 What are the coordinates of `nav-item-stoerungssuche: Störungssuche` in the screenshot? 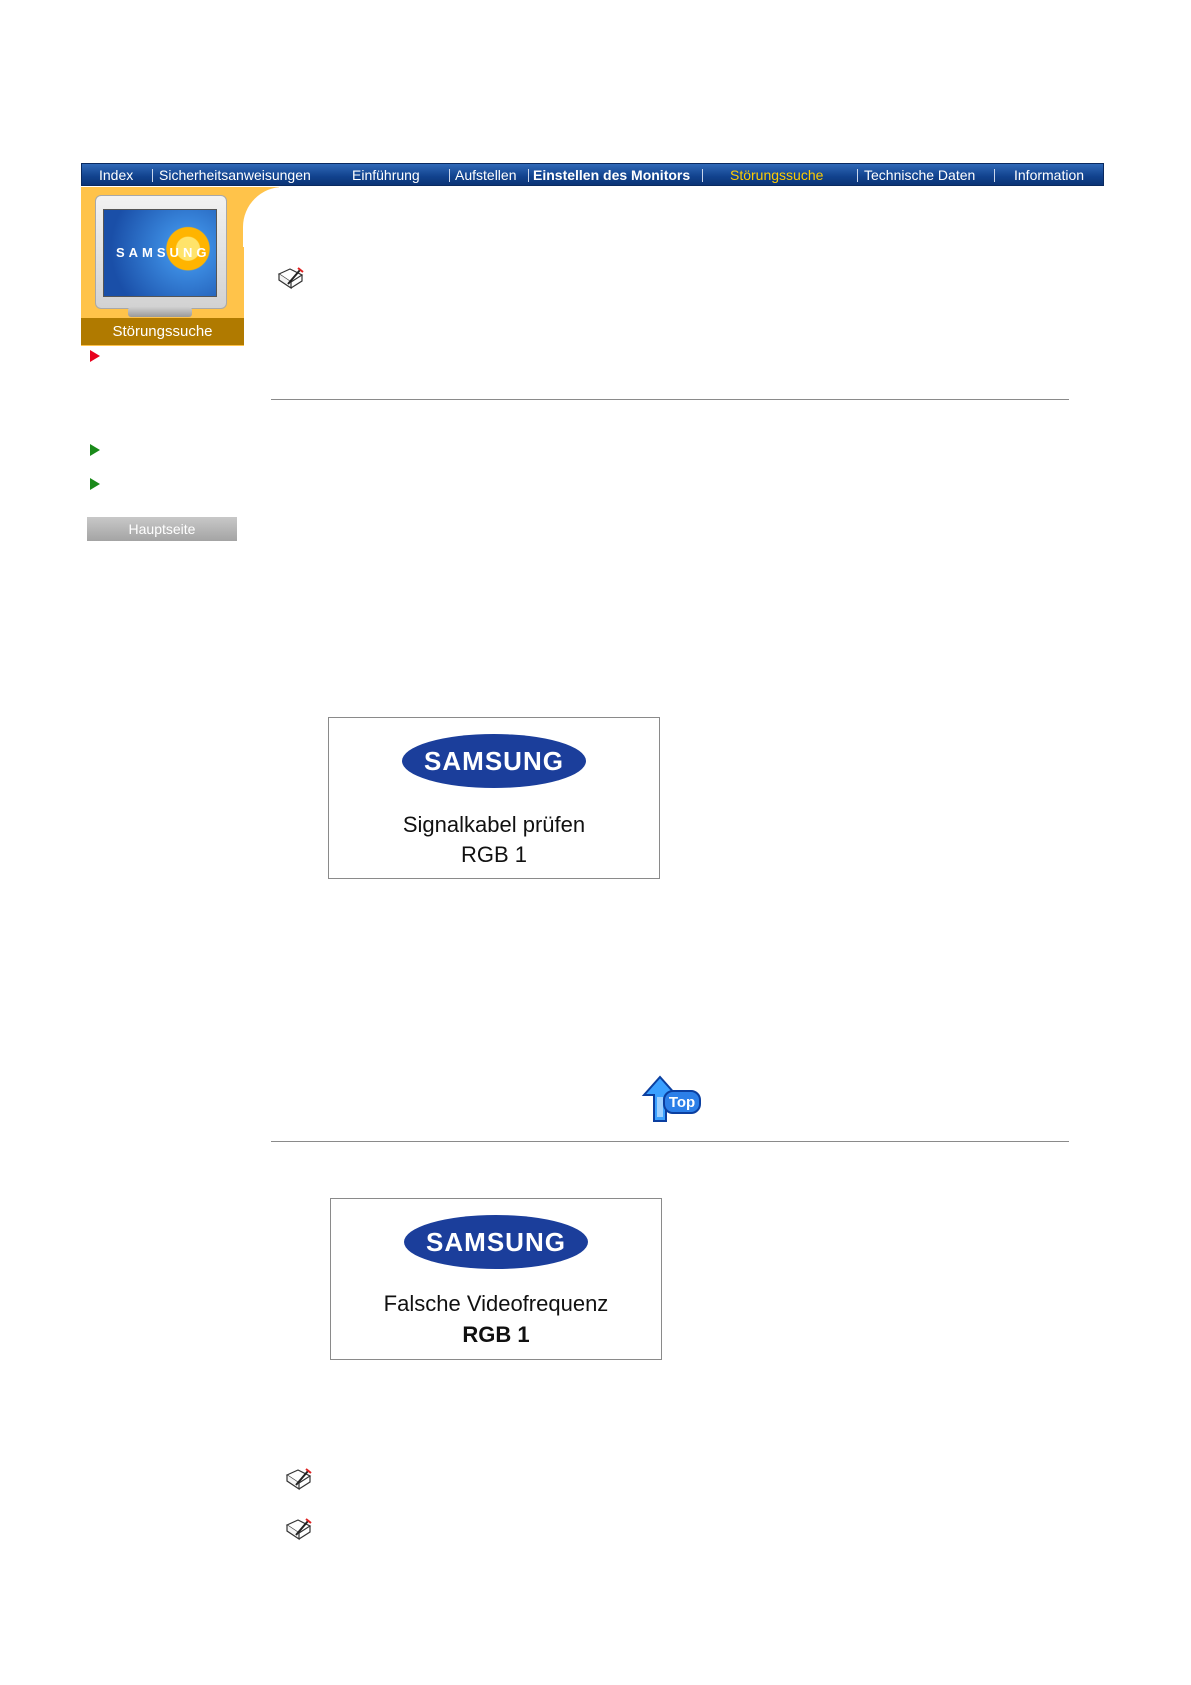 It's located at (776, 175).